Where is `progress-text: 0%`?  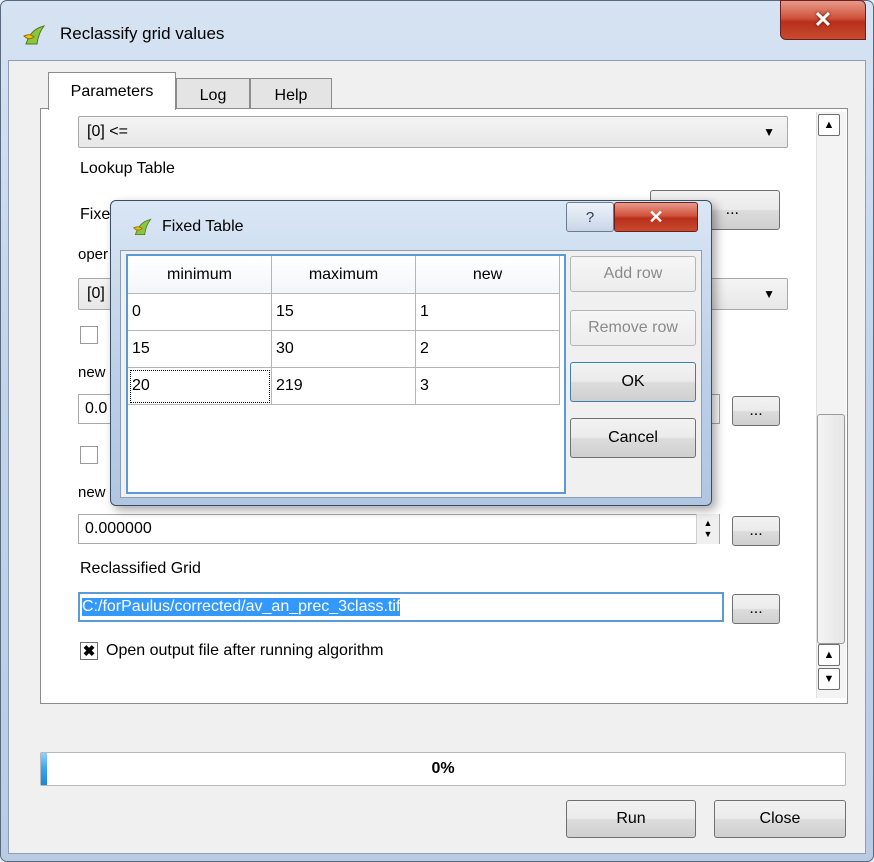
progress-text: 0% is located at coordinates (443, 768).